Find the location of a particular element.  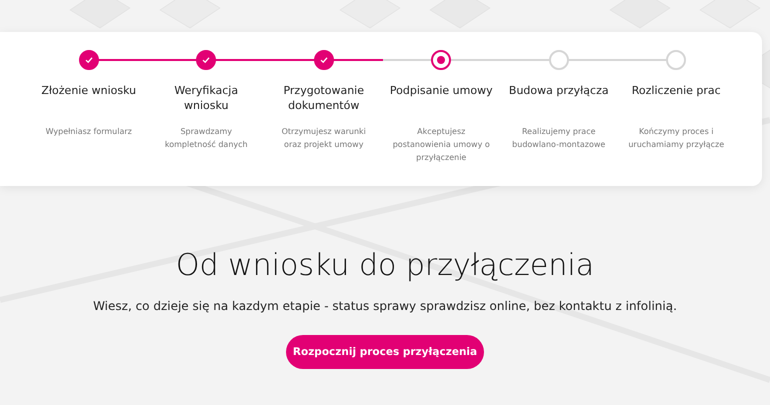

step-title: Przygotowanie dokumentów is located at coordinates (324, 98).